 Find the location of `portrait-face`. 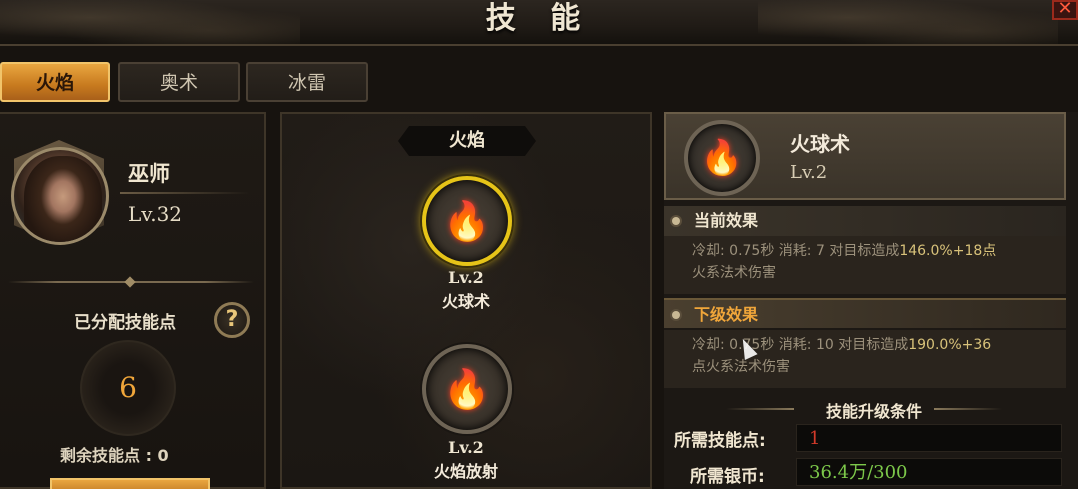

portrait-face is located at coordinates (63, 199).